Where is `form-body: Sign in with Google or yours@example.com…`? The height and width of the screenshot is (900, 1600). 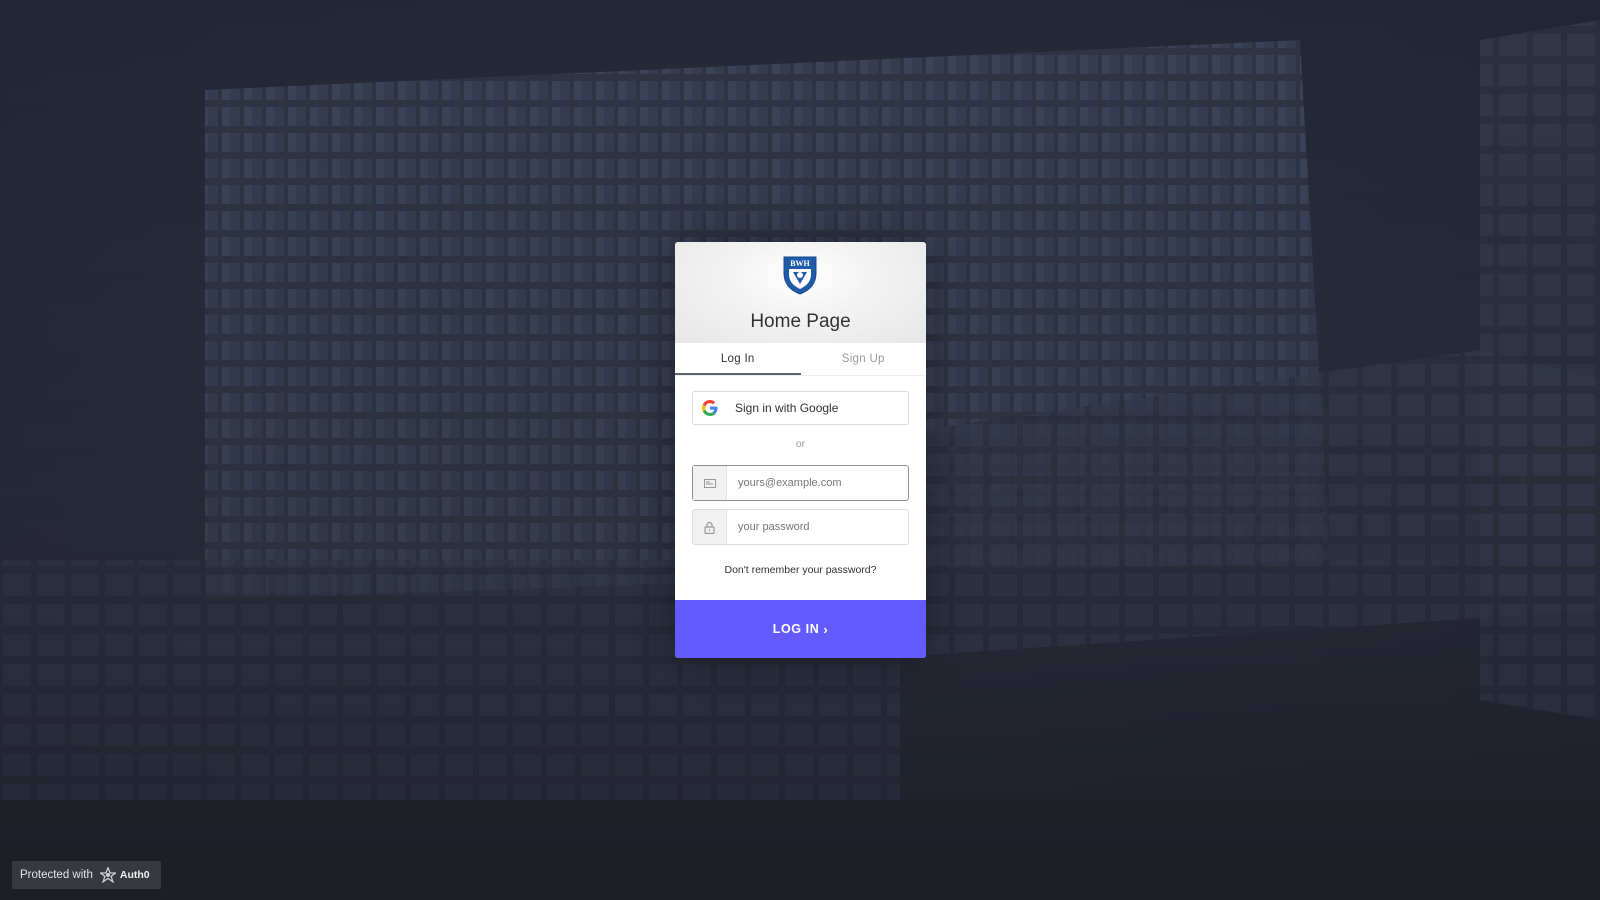
form-body: Sign in with Google or yours@example.com… is located at coordinates (800, 476).